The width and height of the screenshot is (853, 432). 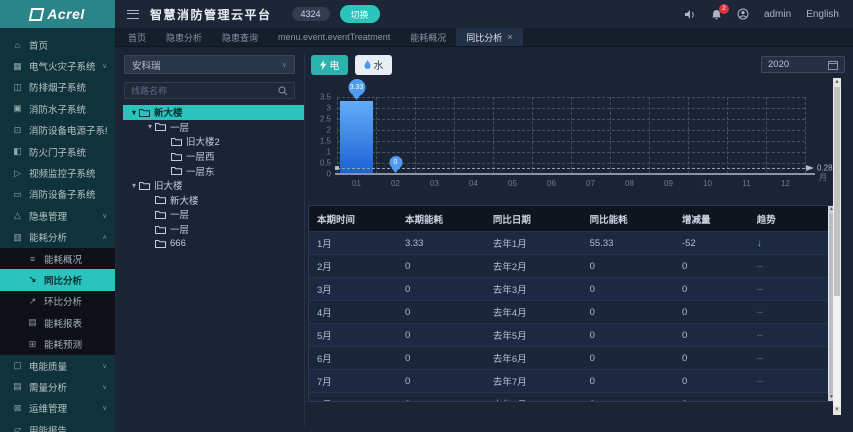 I want to click on water-tab-button: 水, so click(x=373, y=64).